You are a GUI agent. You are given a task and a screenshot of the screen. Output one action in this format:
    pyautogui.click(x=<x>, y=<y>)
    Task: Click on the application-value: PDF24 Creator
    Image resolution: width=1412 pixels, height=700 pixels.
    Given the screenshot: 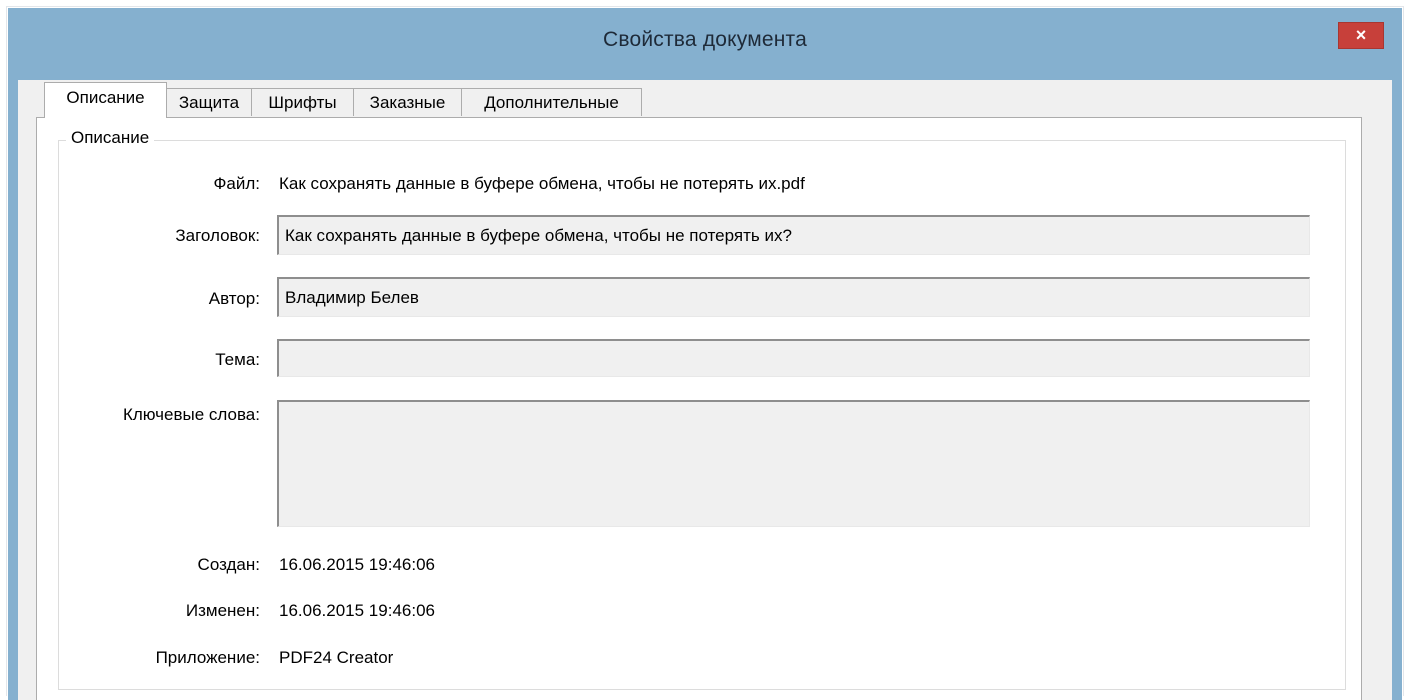 What is the action you would take?
    pyautogui.click(x=336, y=657)
    